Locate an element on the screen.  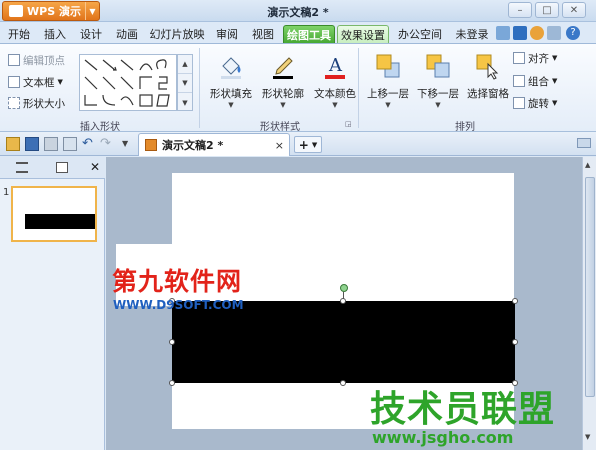
resize-handle-tr is located at coordinates (515, 301).